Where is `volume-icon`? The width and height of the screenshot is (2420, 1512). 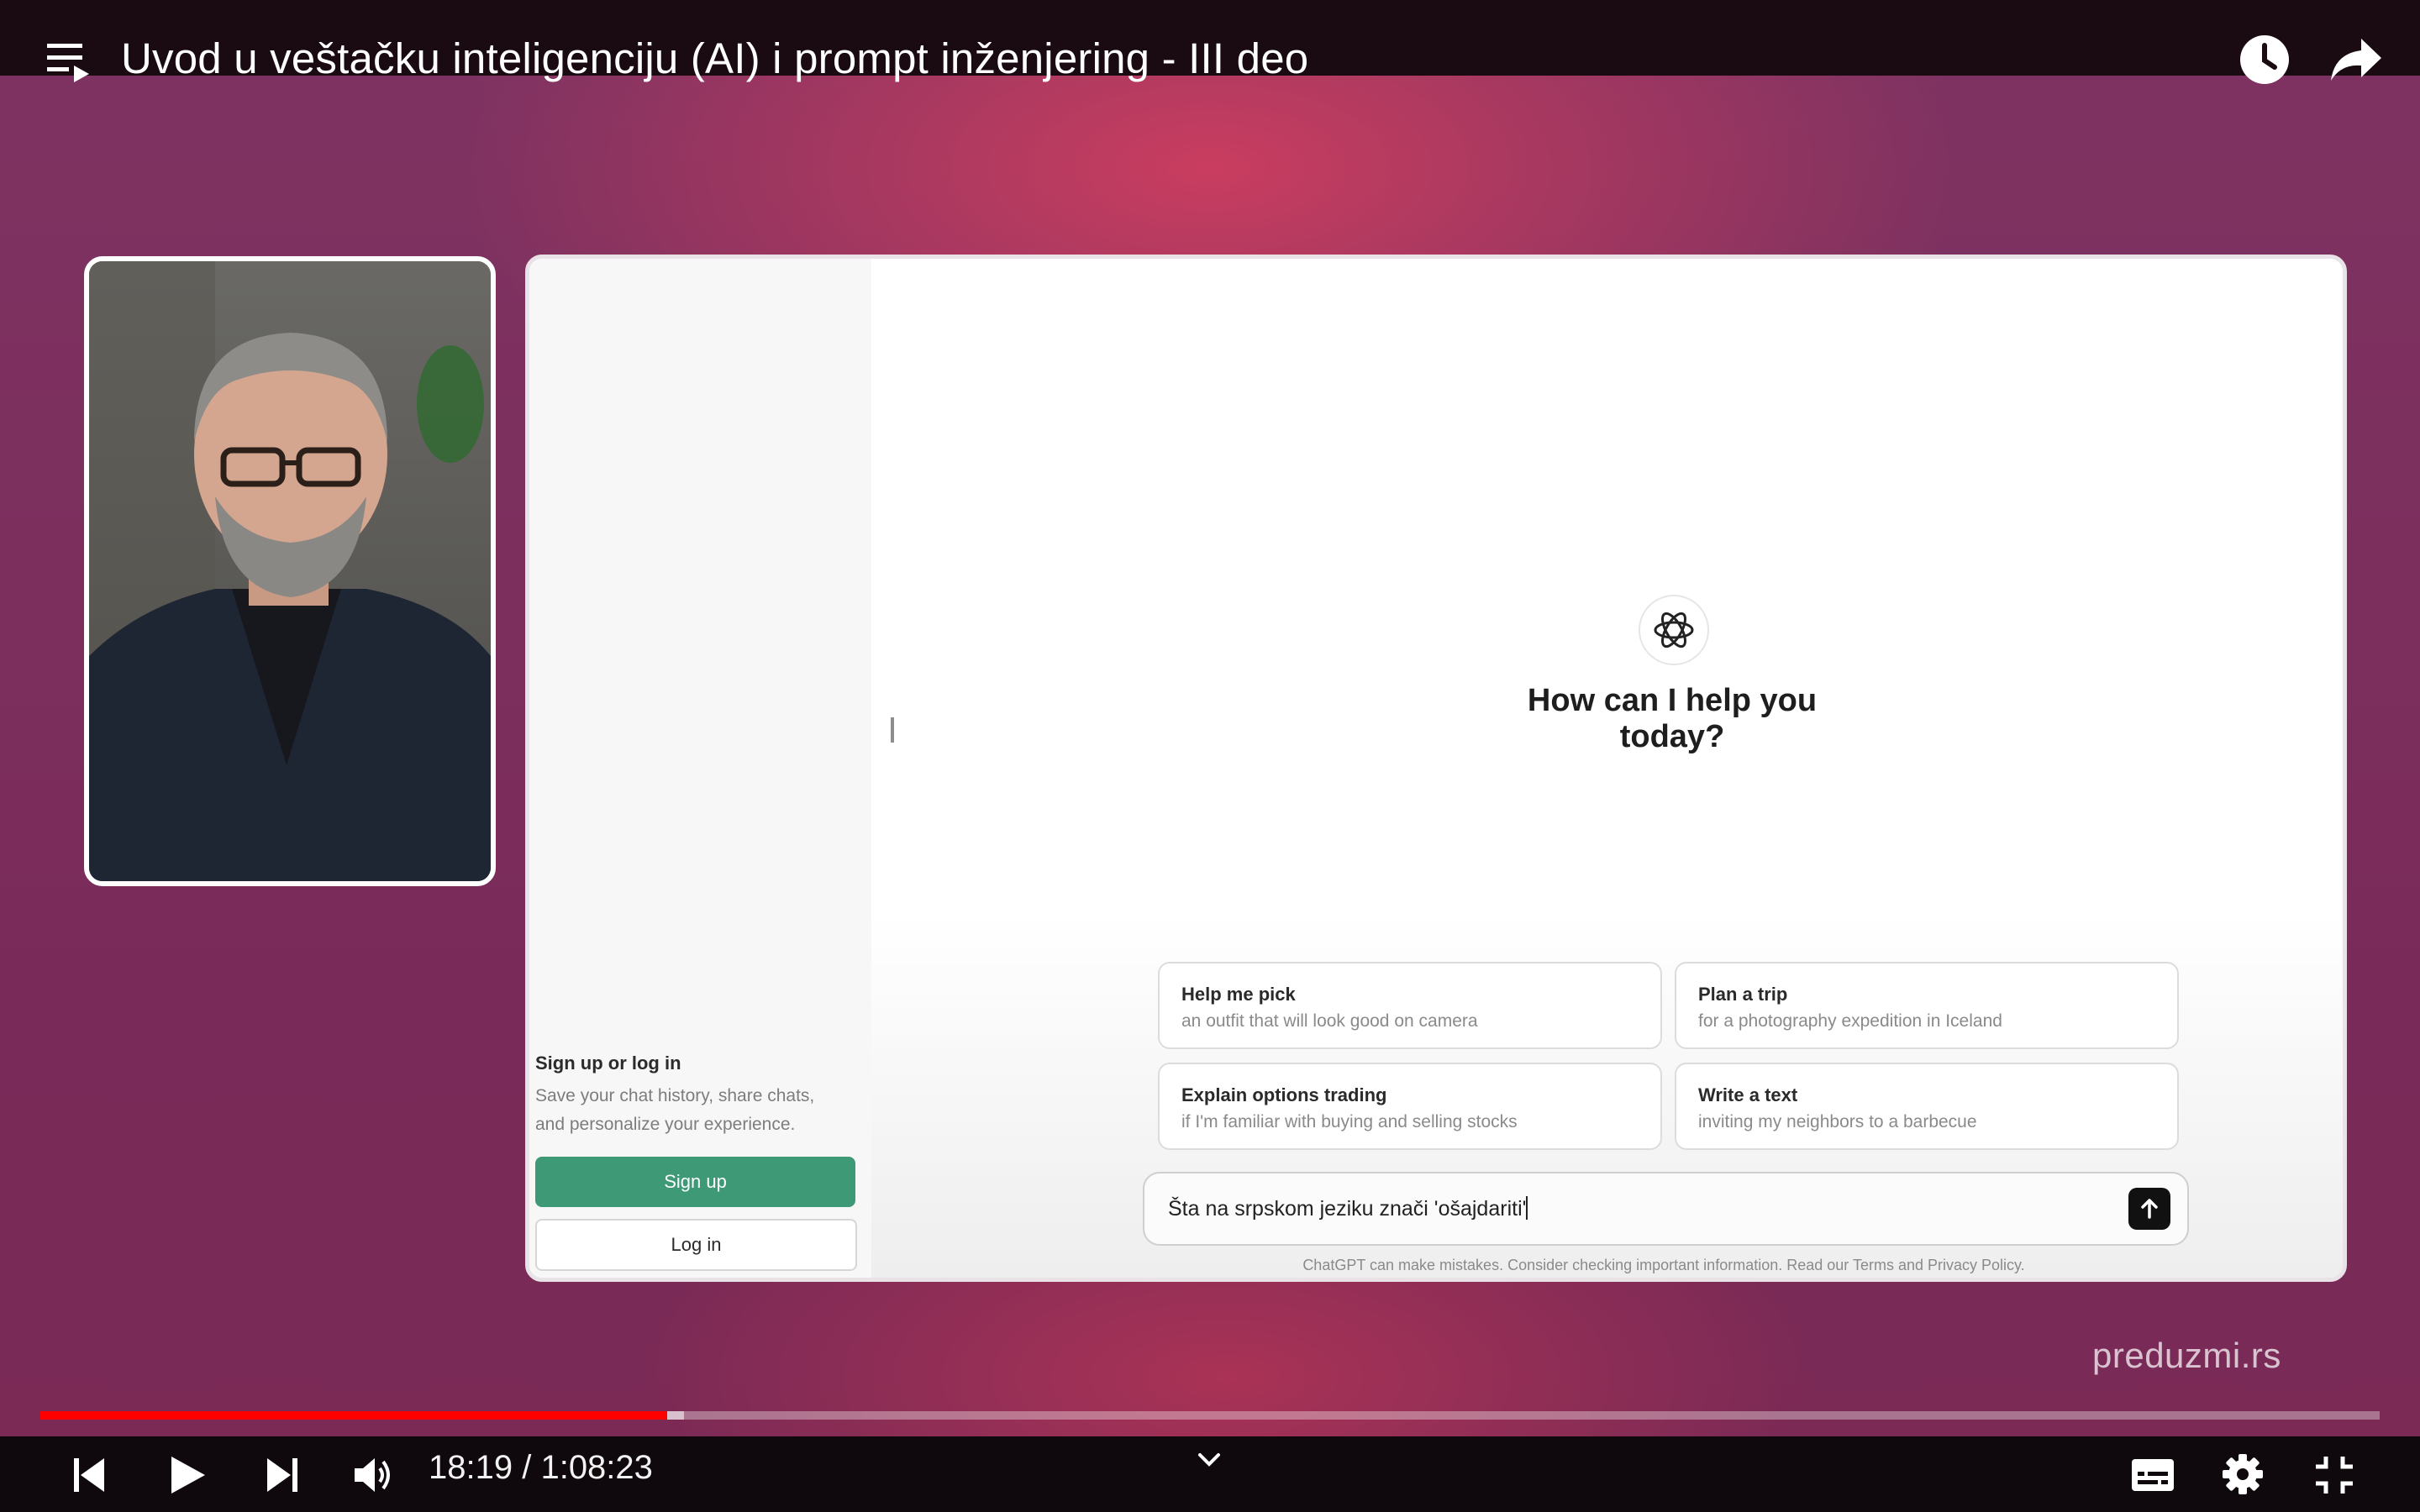 volume-icon is located at coordinates (374, 1475).